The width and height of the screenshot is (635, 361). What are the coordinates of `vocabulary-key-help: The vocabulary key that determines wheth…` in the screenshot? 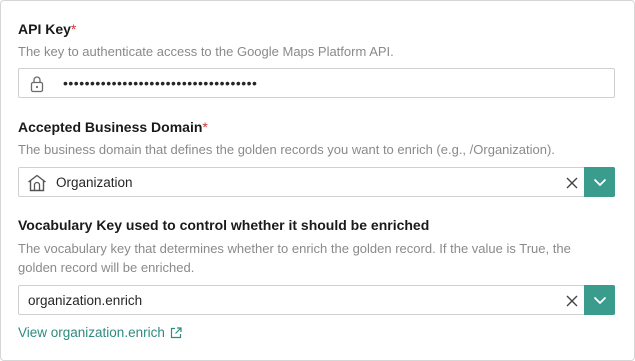 It's located at (294, 258).